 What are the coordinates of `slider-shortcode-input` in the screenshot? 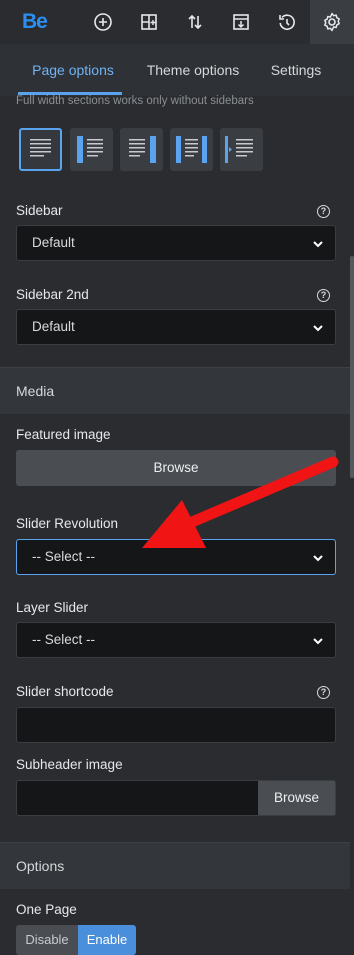 It's located at (176, 725).